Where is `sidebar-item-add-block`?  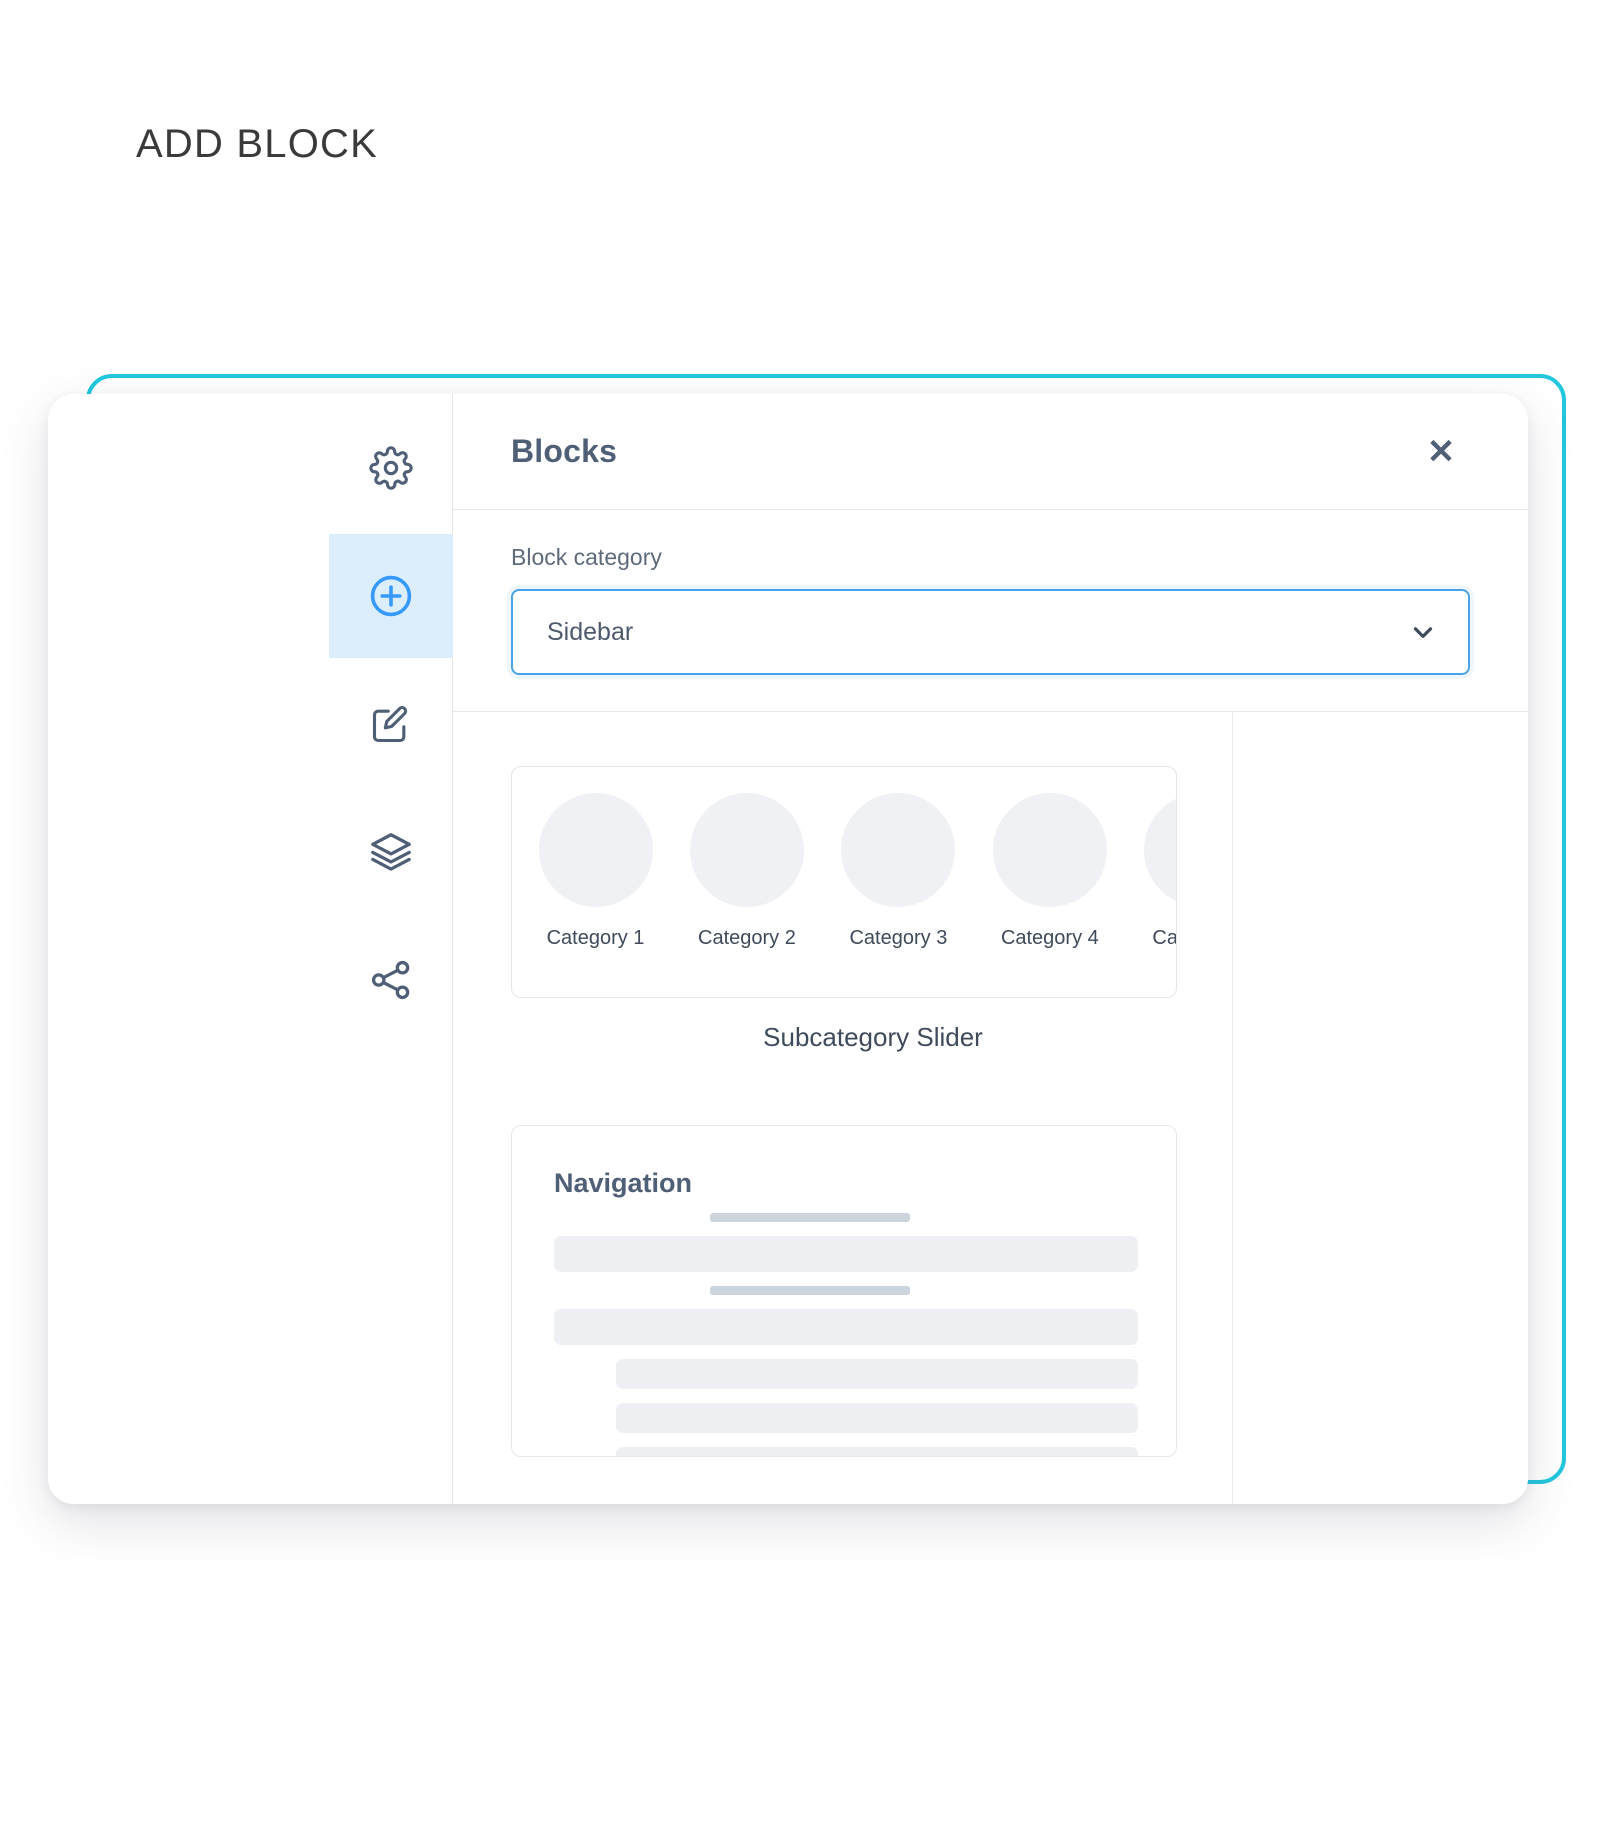 sidebar-item-add-block is located at coordinates (391, 596).